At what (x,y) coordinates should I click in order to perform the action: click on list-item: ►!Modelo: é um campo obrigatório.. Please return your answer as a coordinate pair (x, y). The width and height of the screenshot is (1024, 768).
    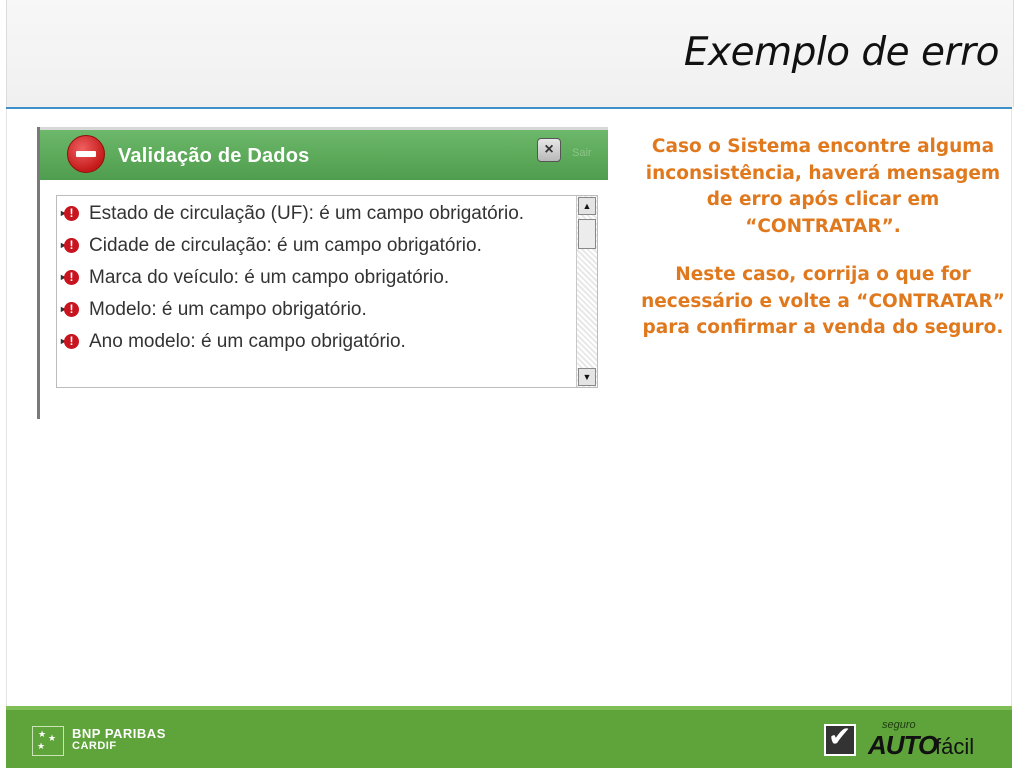
    Looking at the image, I should click on (316, 309).